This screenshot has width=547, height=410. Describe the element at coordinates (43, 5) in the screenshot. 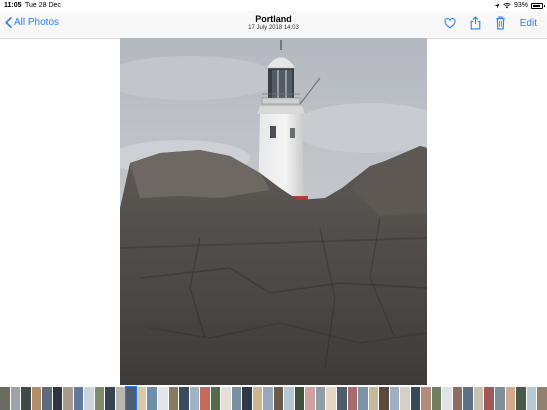

I see `status-date: Tue 28 Dec` at that location.